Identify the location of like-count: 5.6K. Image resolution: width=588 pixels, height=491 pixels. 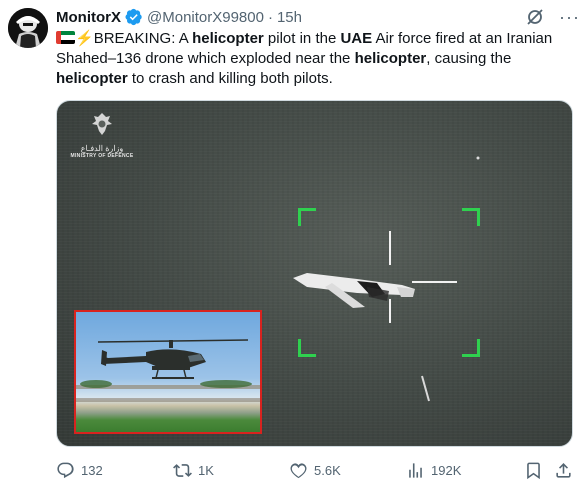
(327, 470).